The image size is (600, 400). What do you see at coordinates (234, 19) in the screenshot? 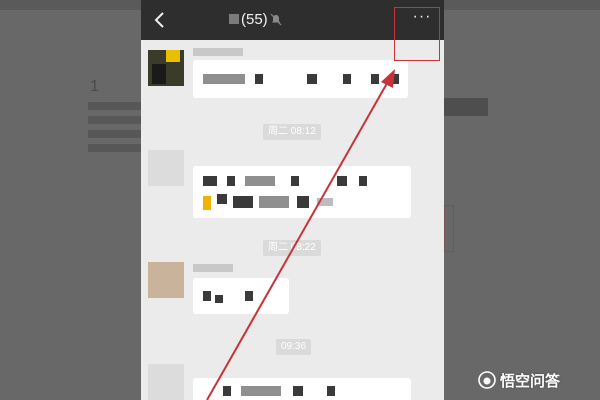
I see `group-name-blurred` at bounding box center [234, 19].